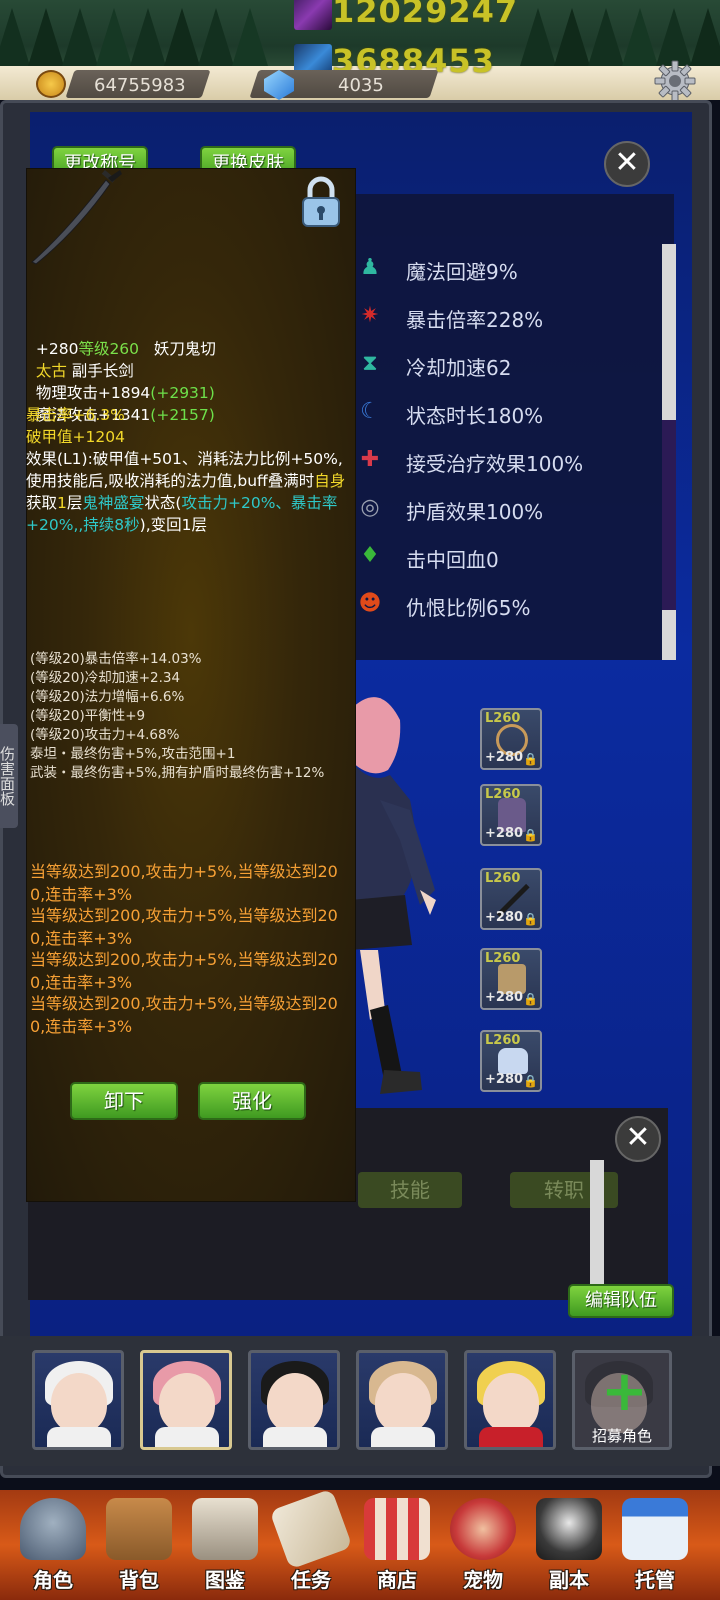  Describe the element at coordinates (370, 459) in the screenshot. I see `heal-cross-icon: ✚` at that location.